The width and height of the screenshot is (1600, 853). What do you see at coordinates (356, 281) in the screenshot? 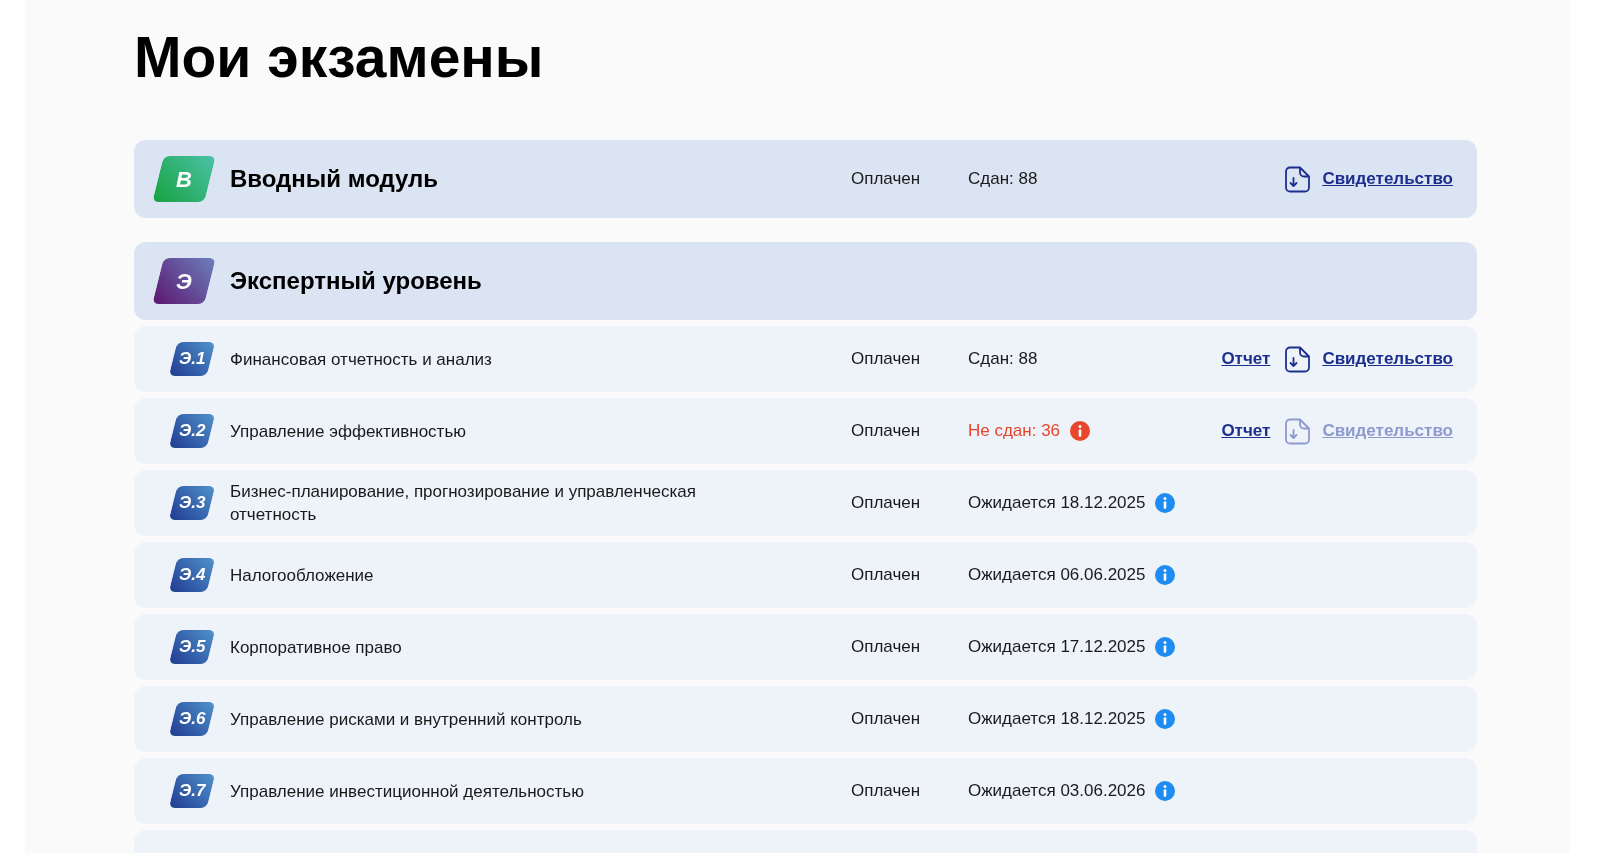
I see `section-title: Экспертный уровень` at bounding box center [356, 281].